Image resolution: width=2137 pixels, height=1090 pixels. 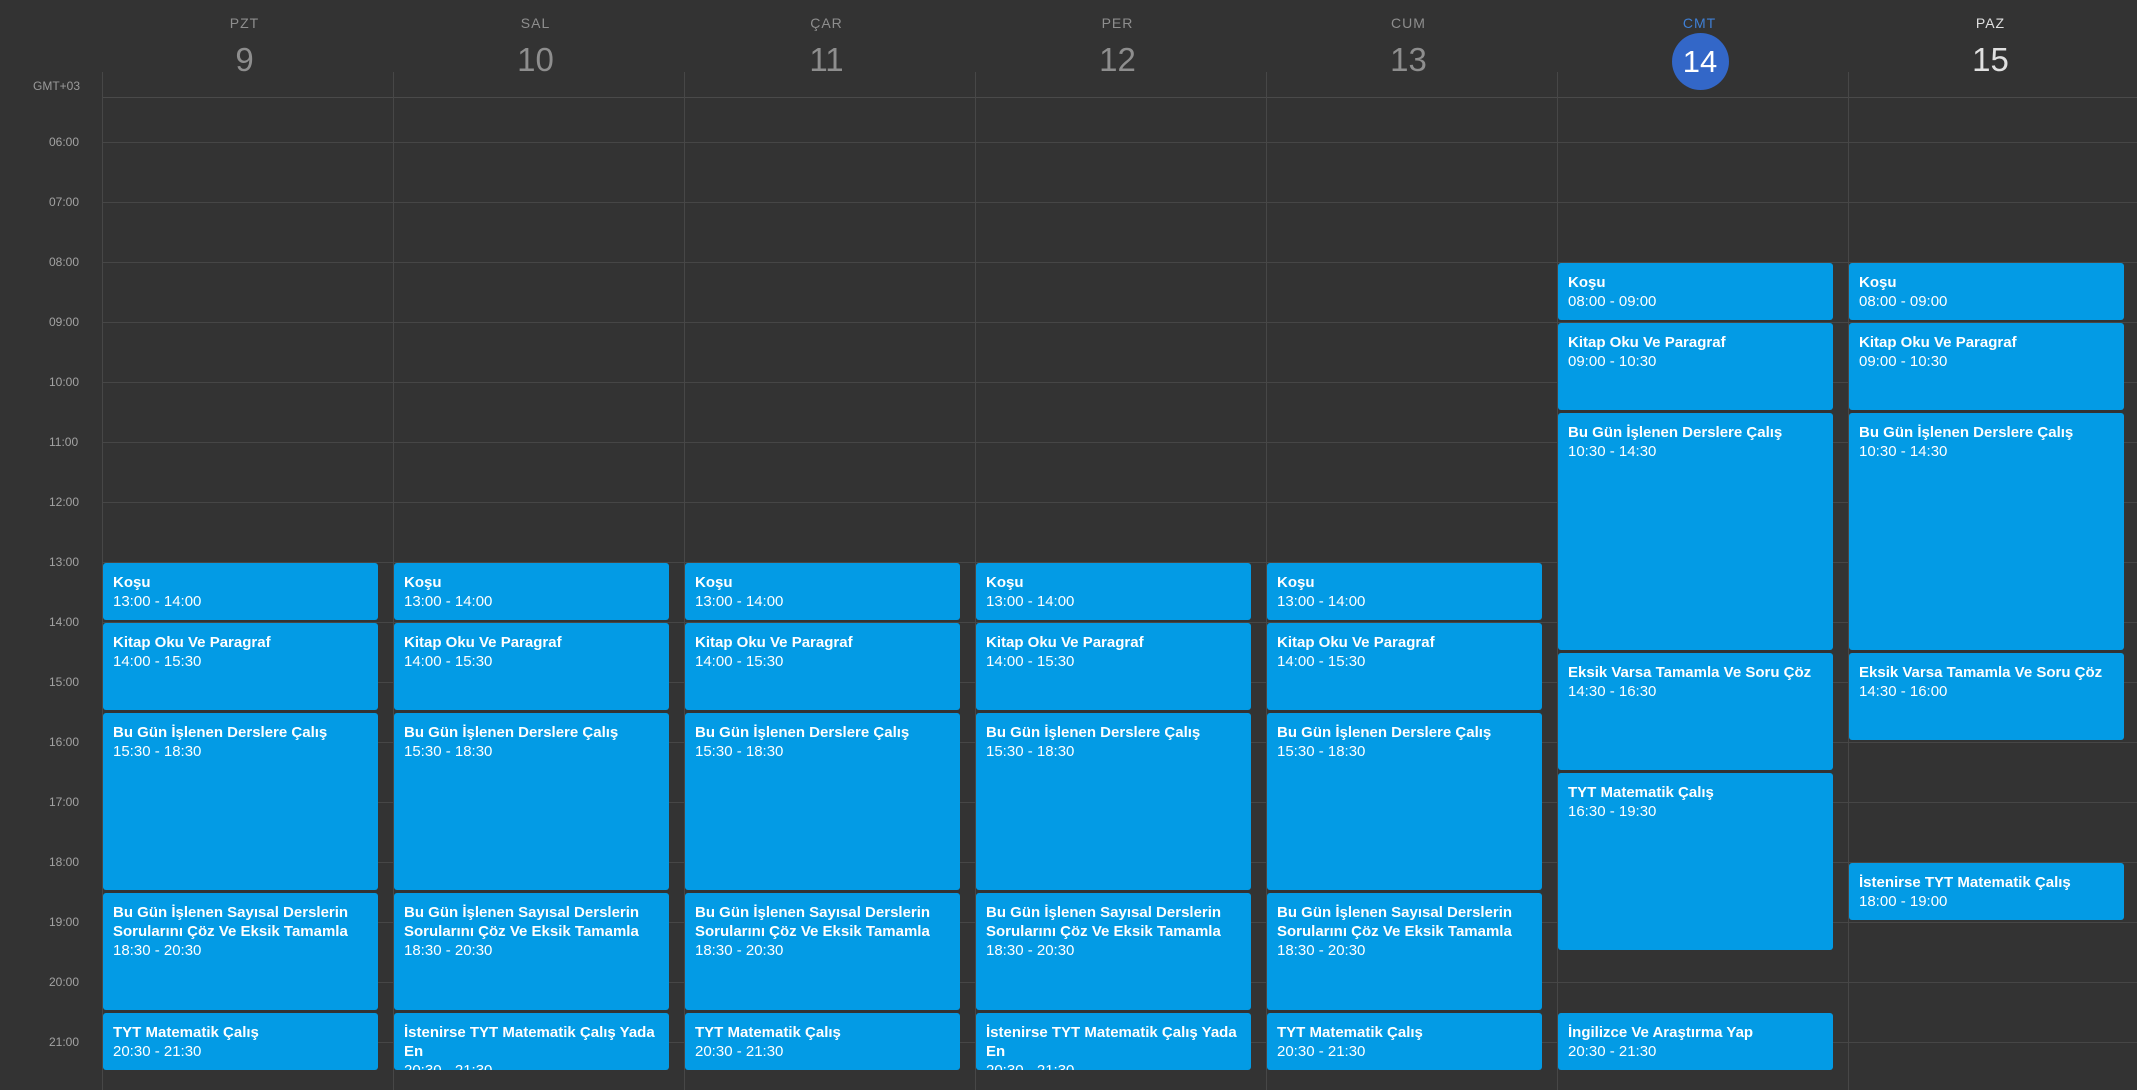 I want to click on date-number: 9, so click(x=244, y=60).